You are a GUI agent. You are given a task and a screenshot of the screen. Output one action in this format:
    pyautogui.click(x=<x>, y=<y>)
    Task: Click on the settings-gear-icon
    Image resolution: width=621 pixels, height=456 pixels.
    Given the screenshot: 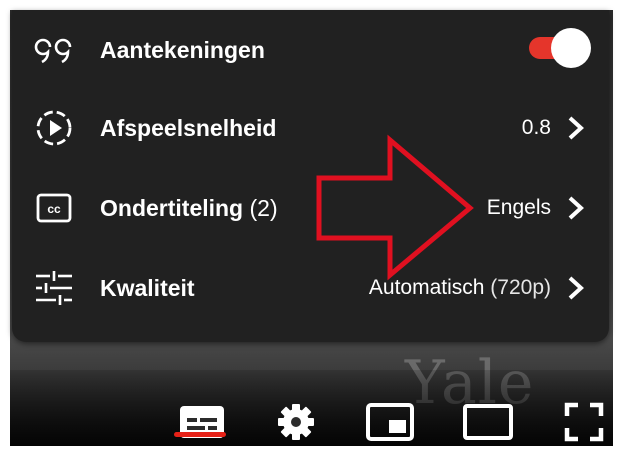 What is the action you would take?
    pyautogui.click(x=296, y=422)
    